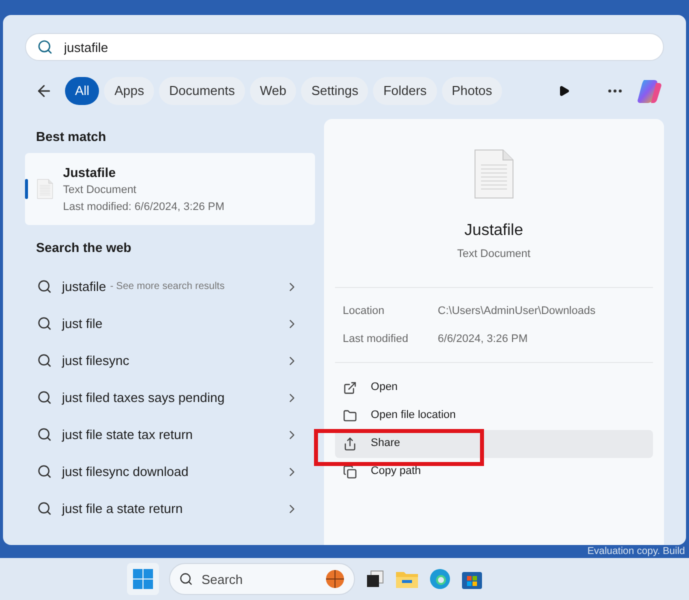  Describe the element at coordinates (376, 340) in the screenshot. I see `property-label: Last modified` at that location.